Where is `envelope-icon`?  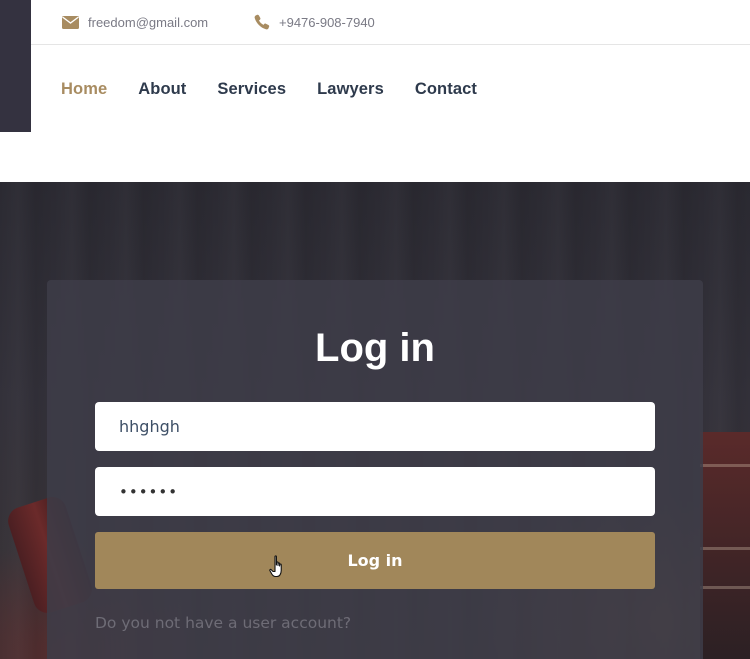
envelope-icon is located at coordinates (70, 22).